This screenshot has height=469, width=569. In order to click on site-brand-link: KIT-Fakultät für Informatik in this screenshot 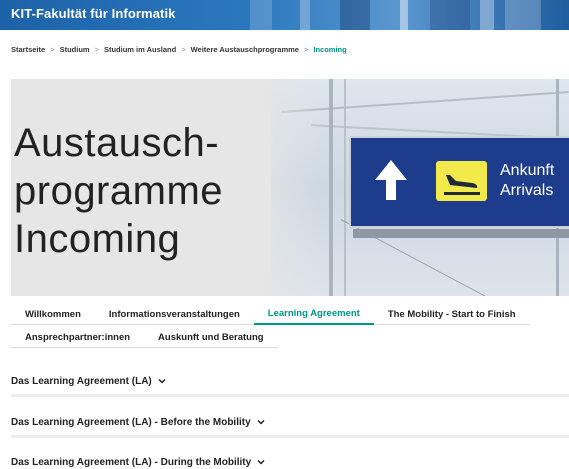, I will do `click(93, 13)`.